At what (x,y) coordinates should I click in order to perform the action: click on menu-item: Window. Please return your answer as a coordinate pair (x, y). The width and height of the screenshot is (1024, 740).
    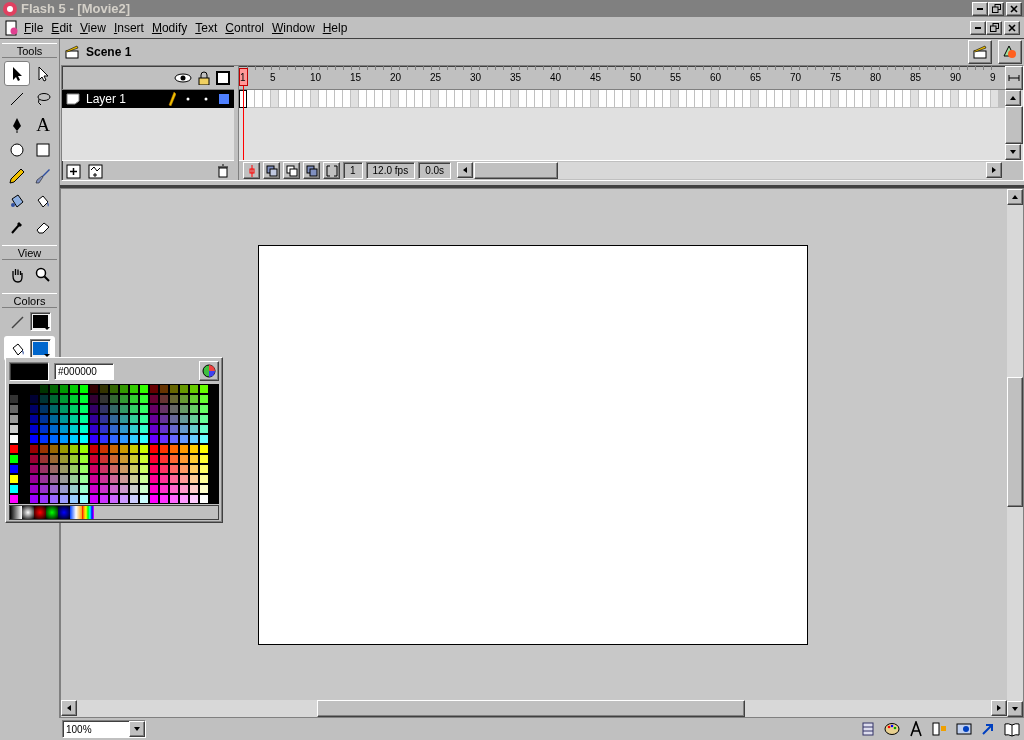
    Looking at the image, I should click on (293, 27).